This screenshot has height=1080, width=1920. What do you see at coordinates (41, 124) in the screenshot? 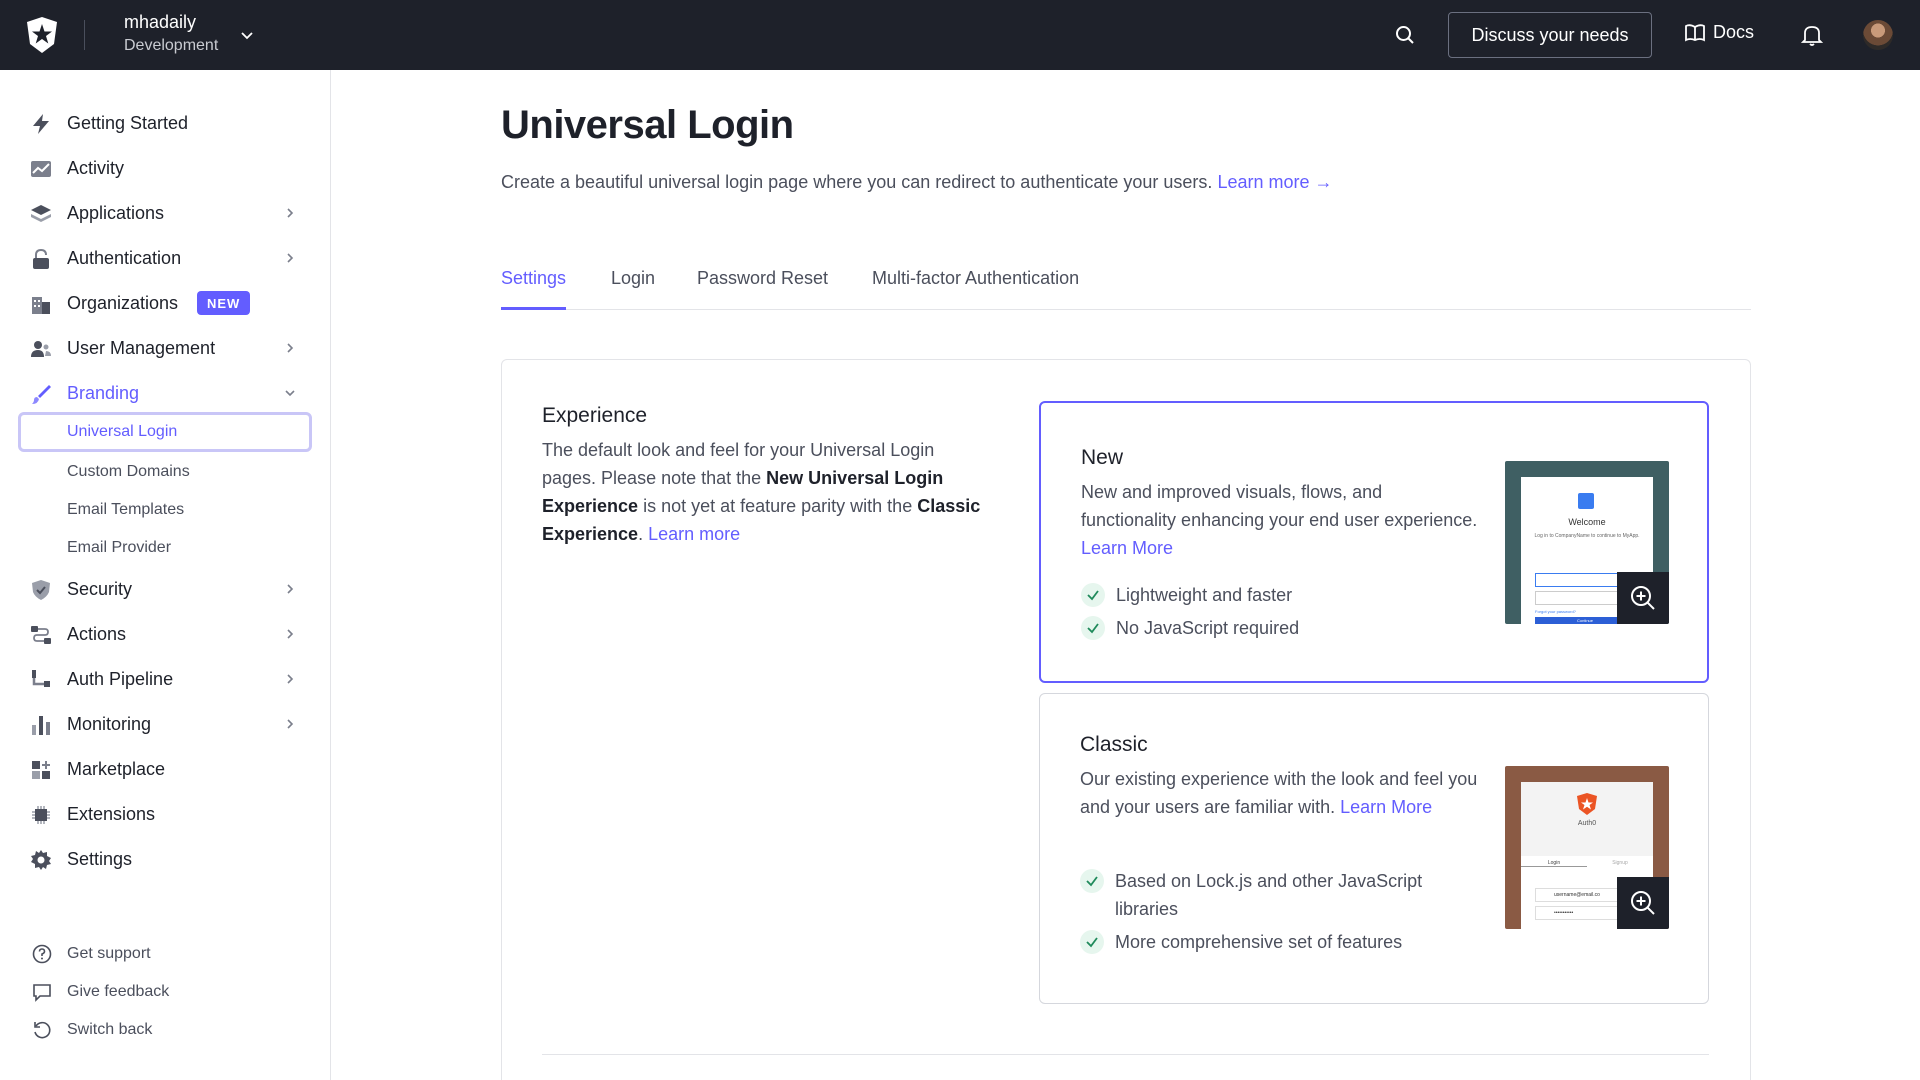
I see `lightning-icon` at bounding box center [41, 124].